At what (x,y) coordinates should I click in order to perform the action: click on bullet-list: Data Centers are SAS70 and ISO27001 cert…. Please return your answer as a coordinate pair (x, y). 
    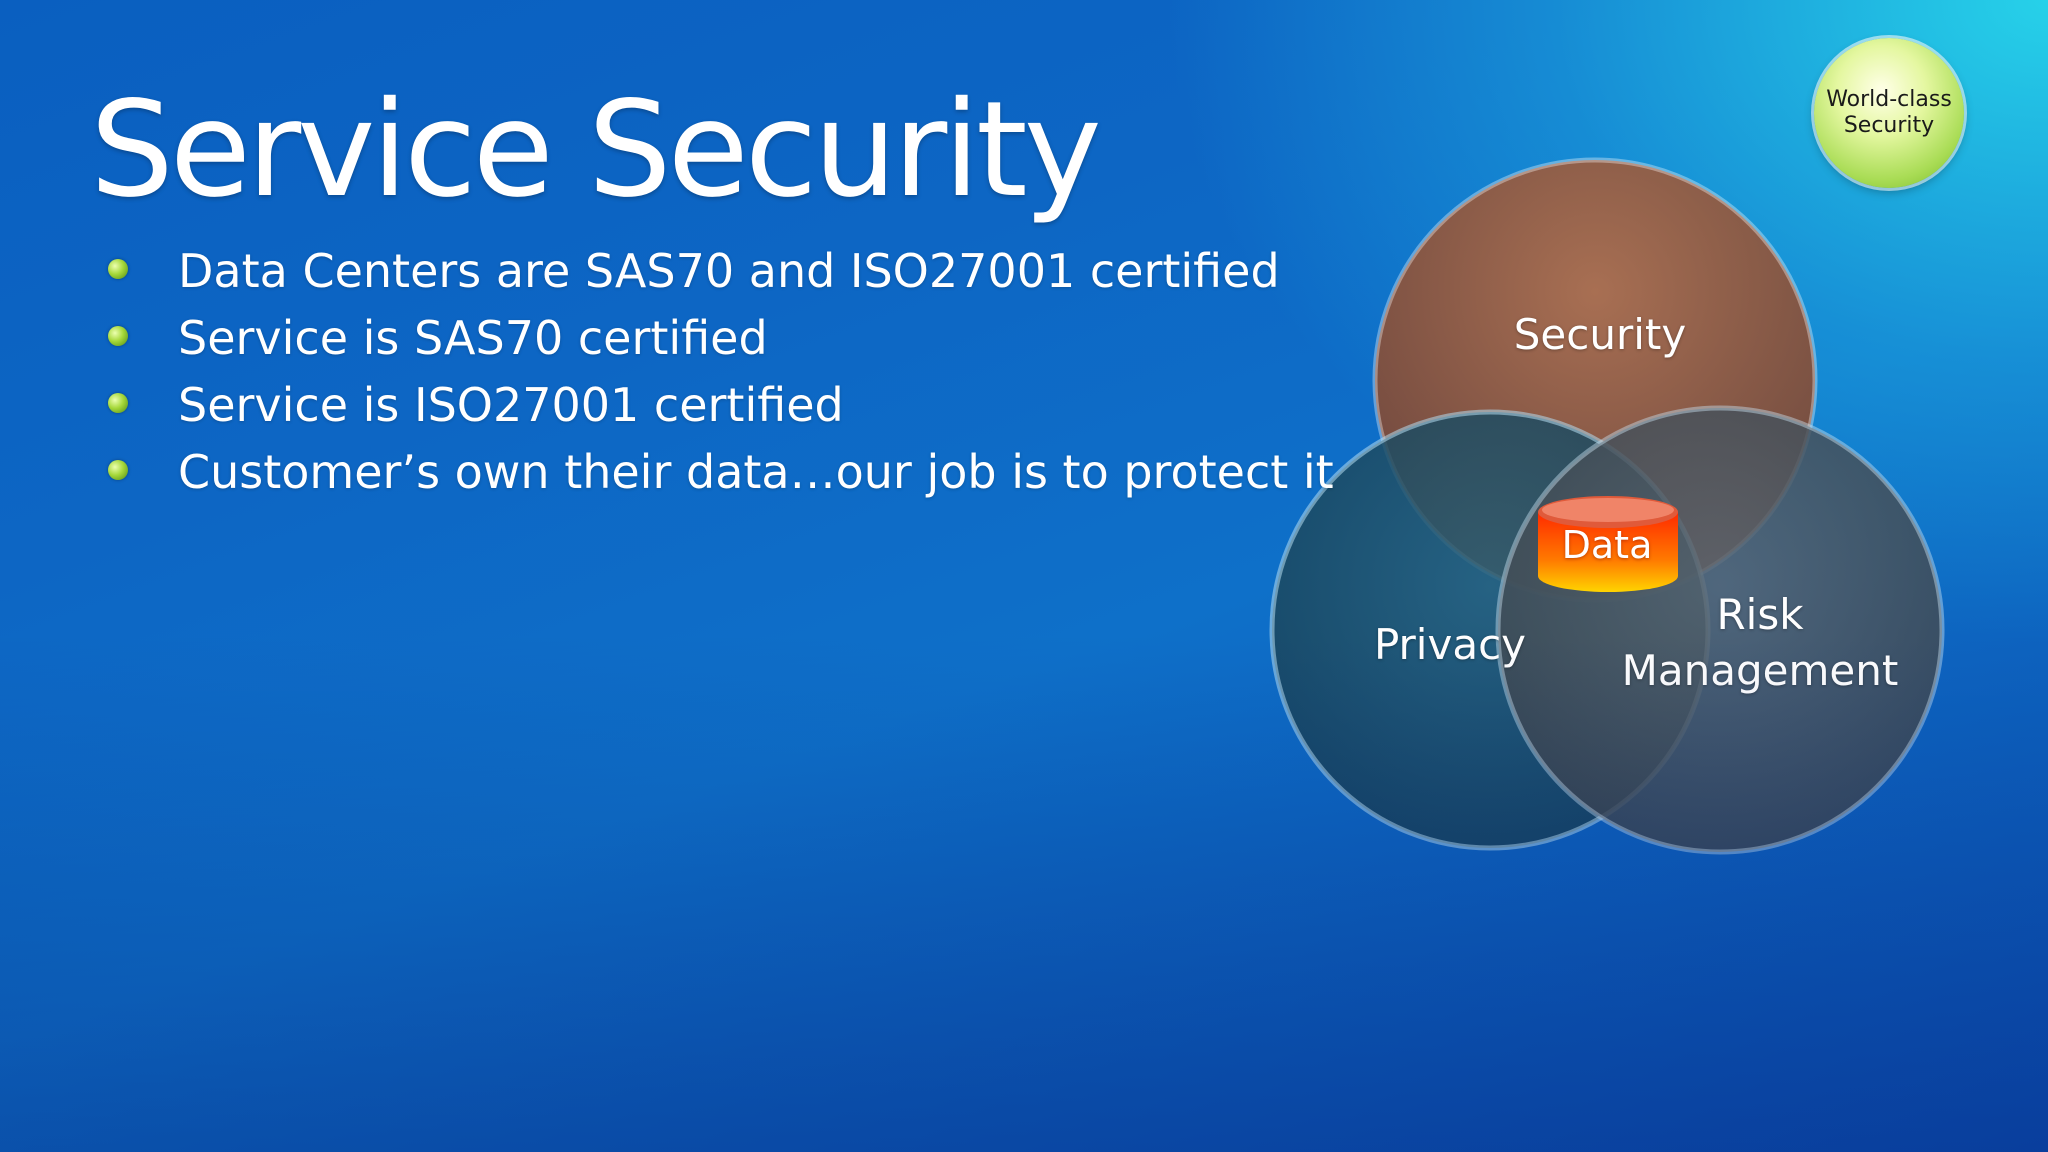
    Looking at the image, I should click on (717, 372).